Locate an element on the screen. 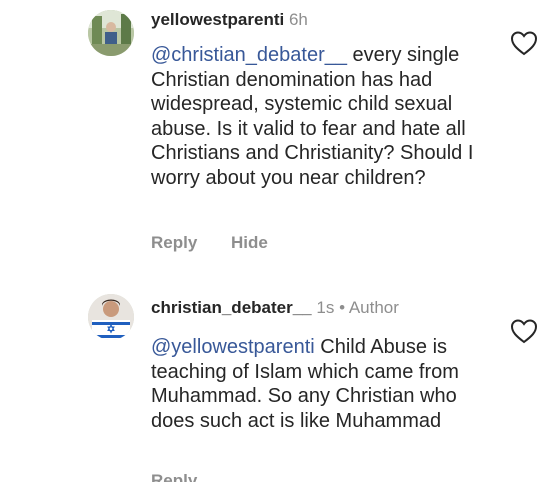  username: christian_debater__ is located at coordinates (231, 307).